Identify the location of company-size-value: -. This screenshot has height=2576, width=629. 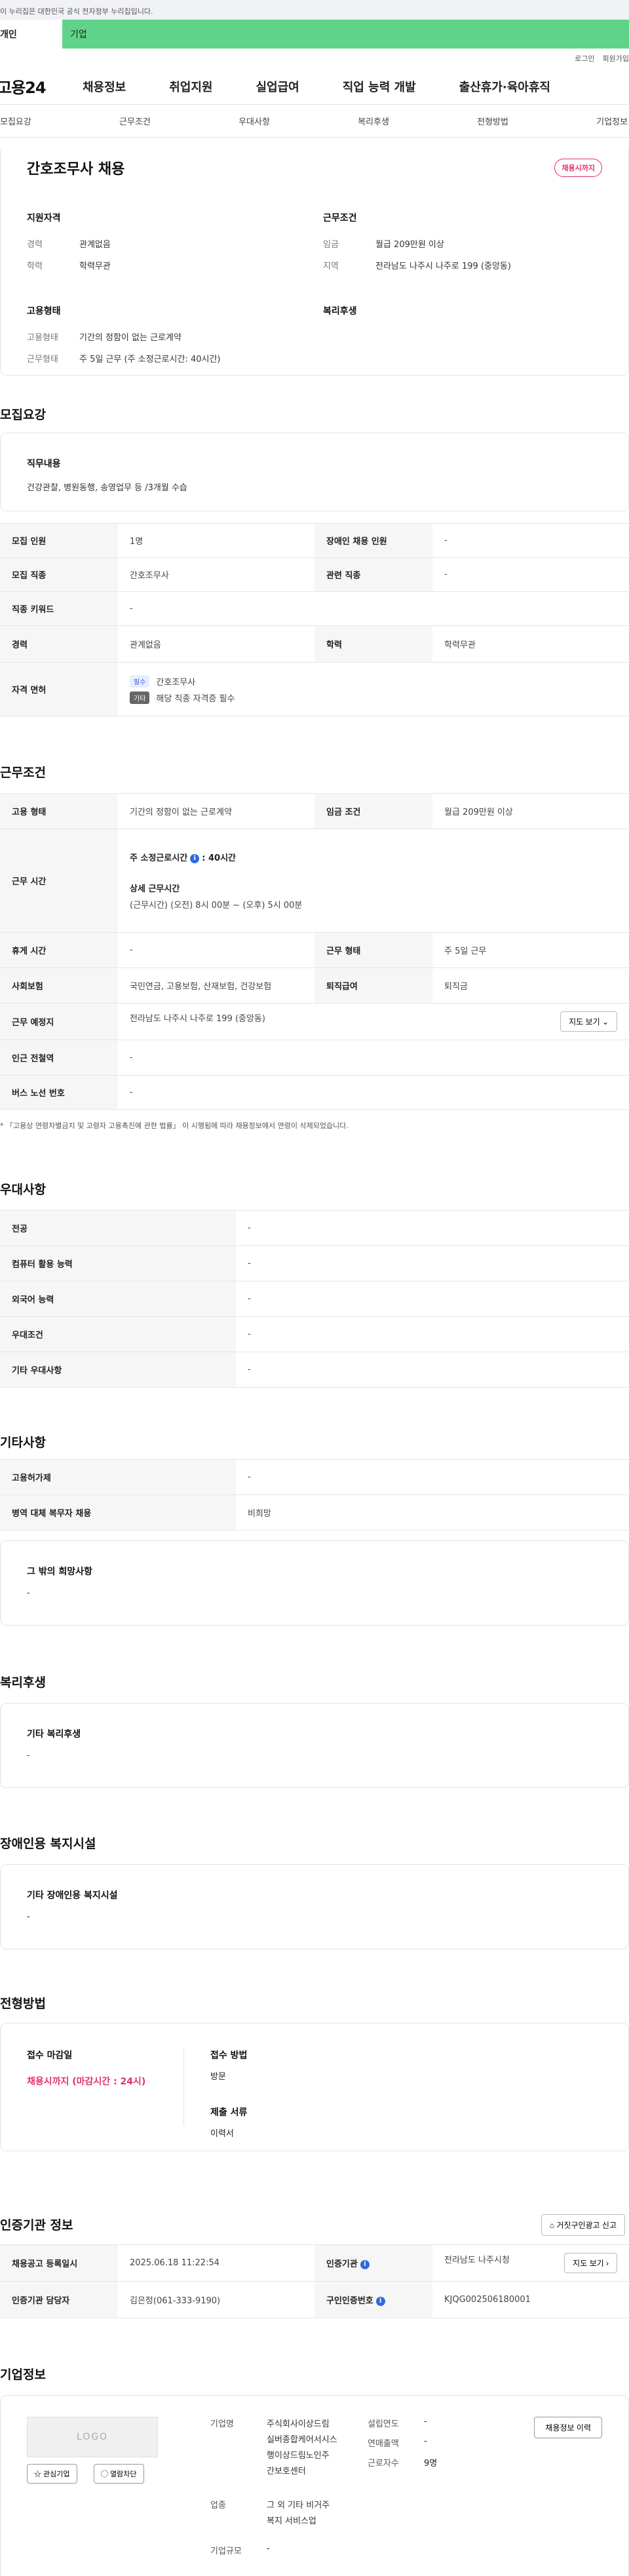
(268, 2549).